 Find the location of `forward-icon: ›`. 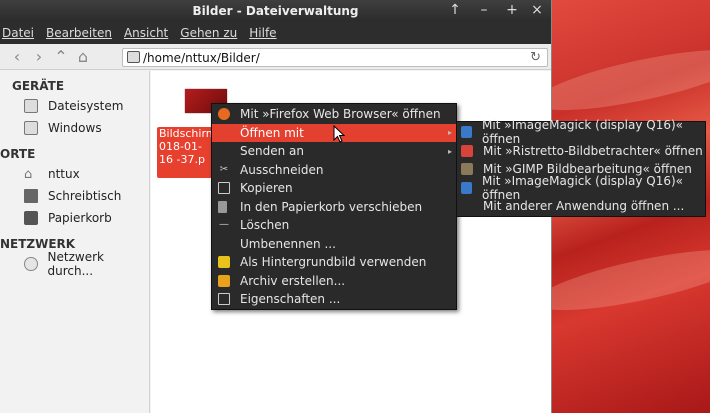

forward-icon: › is located at coordinates (39, 56).